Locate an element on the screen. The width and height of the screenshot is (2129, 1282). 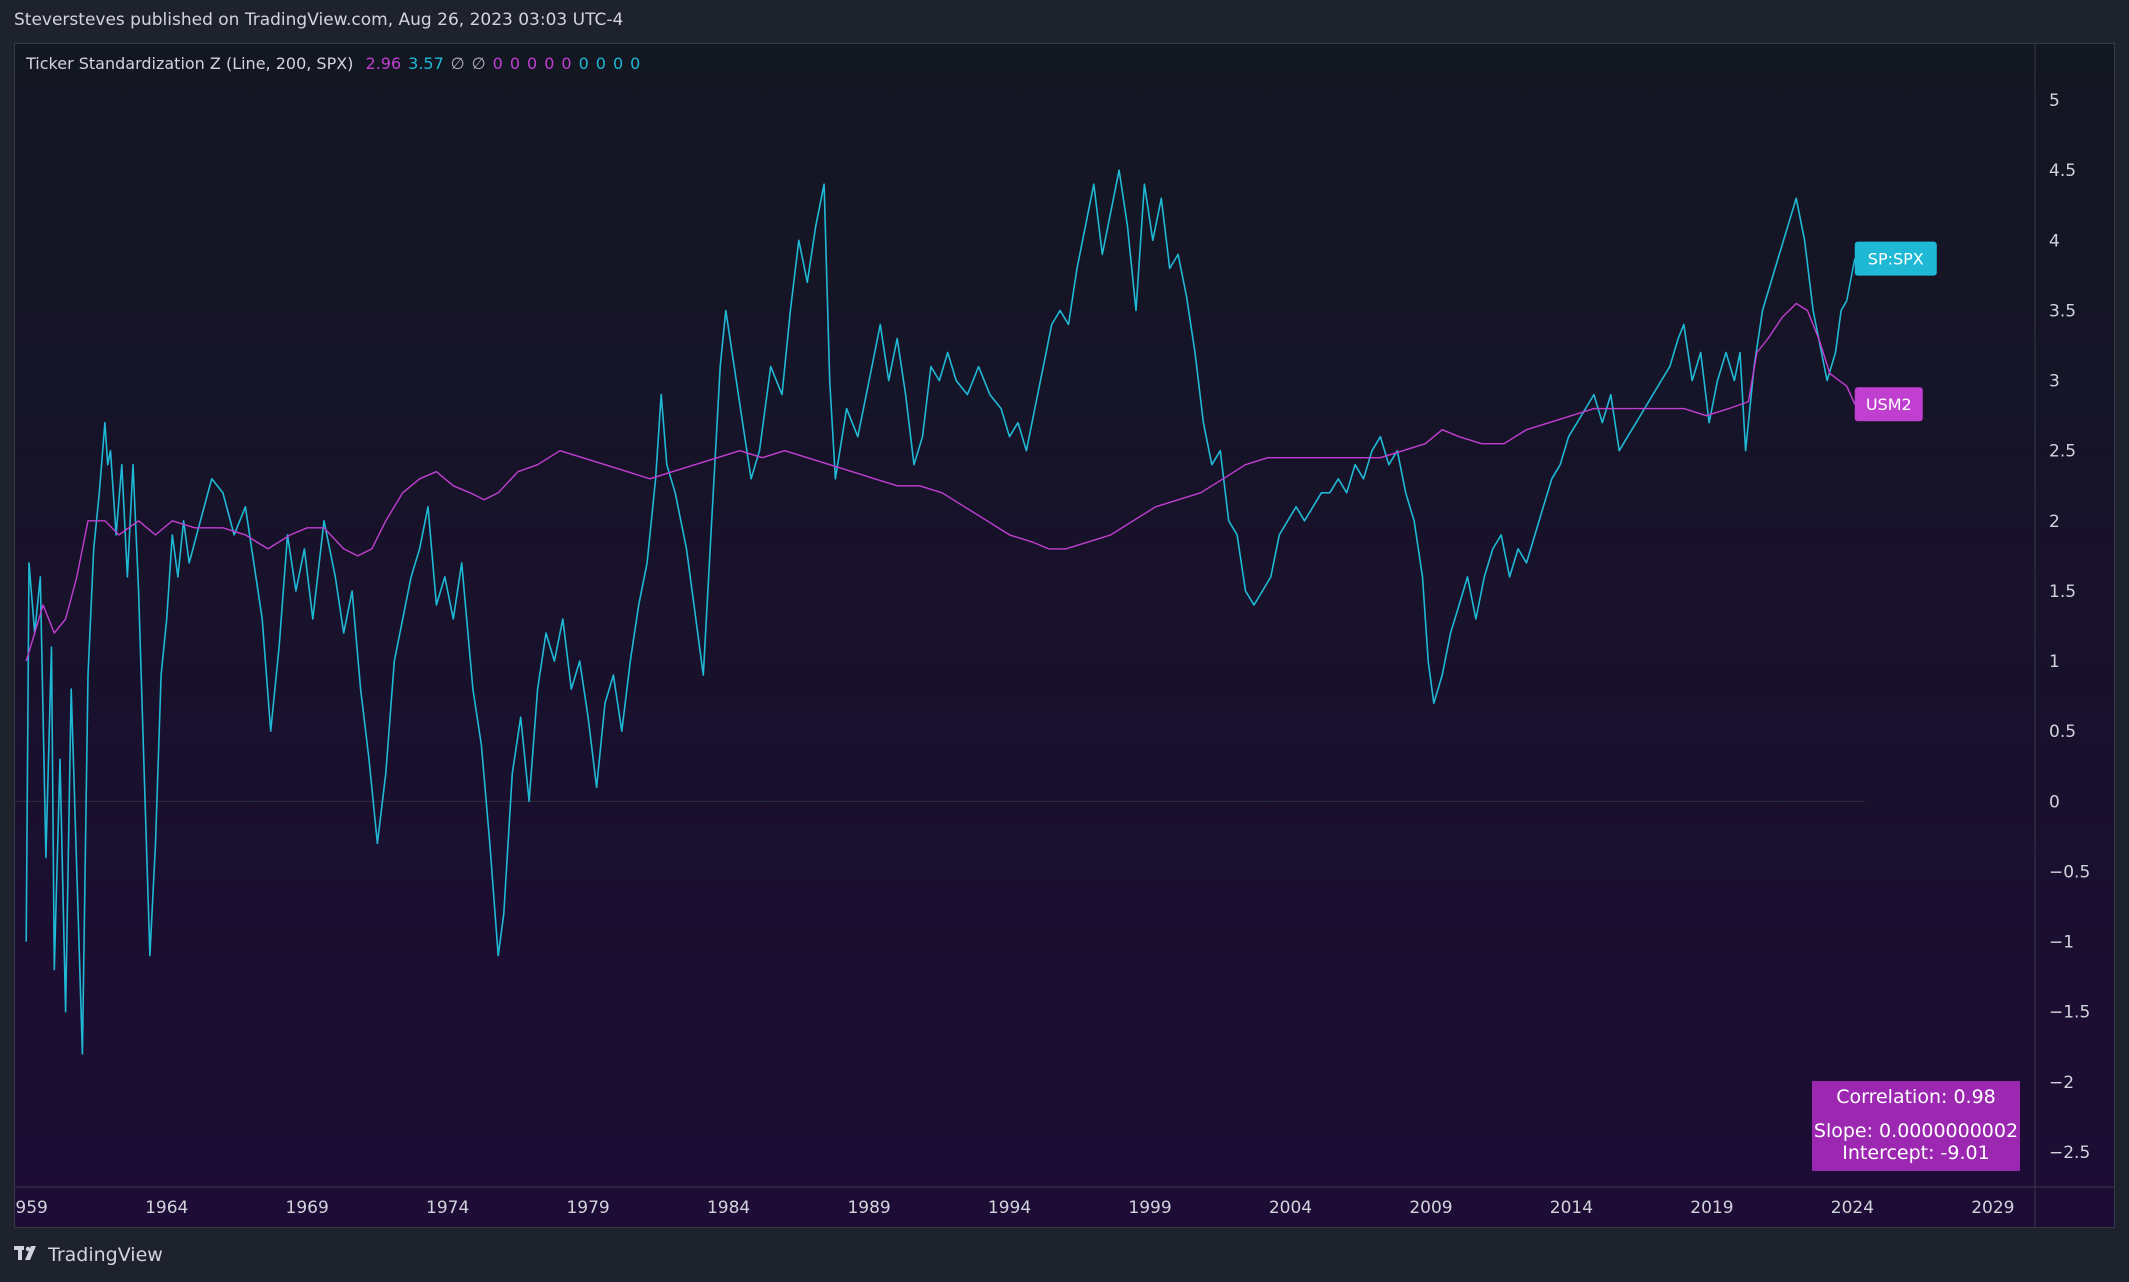
y-tick-label: 2.5 is located at coordinates (2062, 452).